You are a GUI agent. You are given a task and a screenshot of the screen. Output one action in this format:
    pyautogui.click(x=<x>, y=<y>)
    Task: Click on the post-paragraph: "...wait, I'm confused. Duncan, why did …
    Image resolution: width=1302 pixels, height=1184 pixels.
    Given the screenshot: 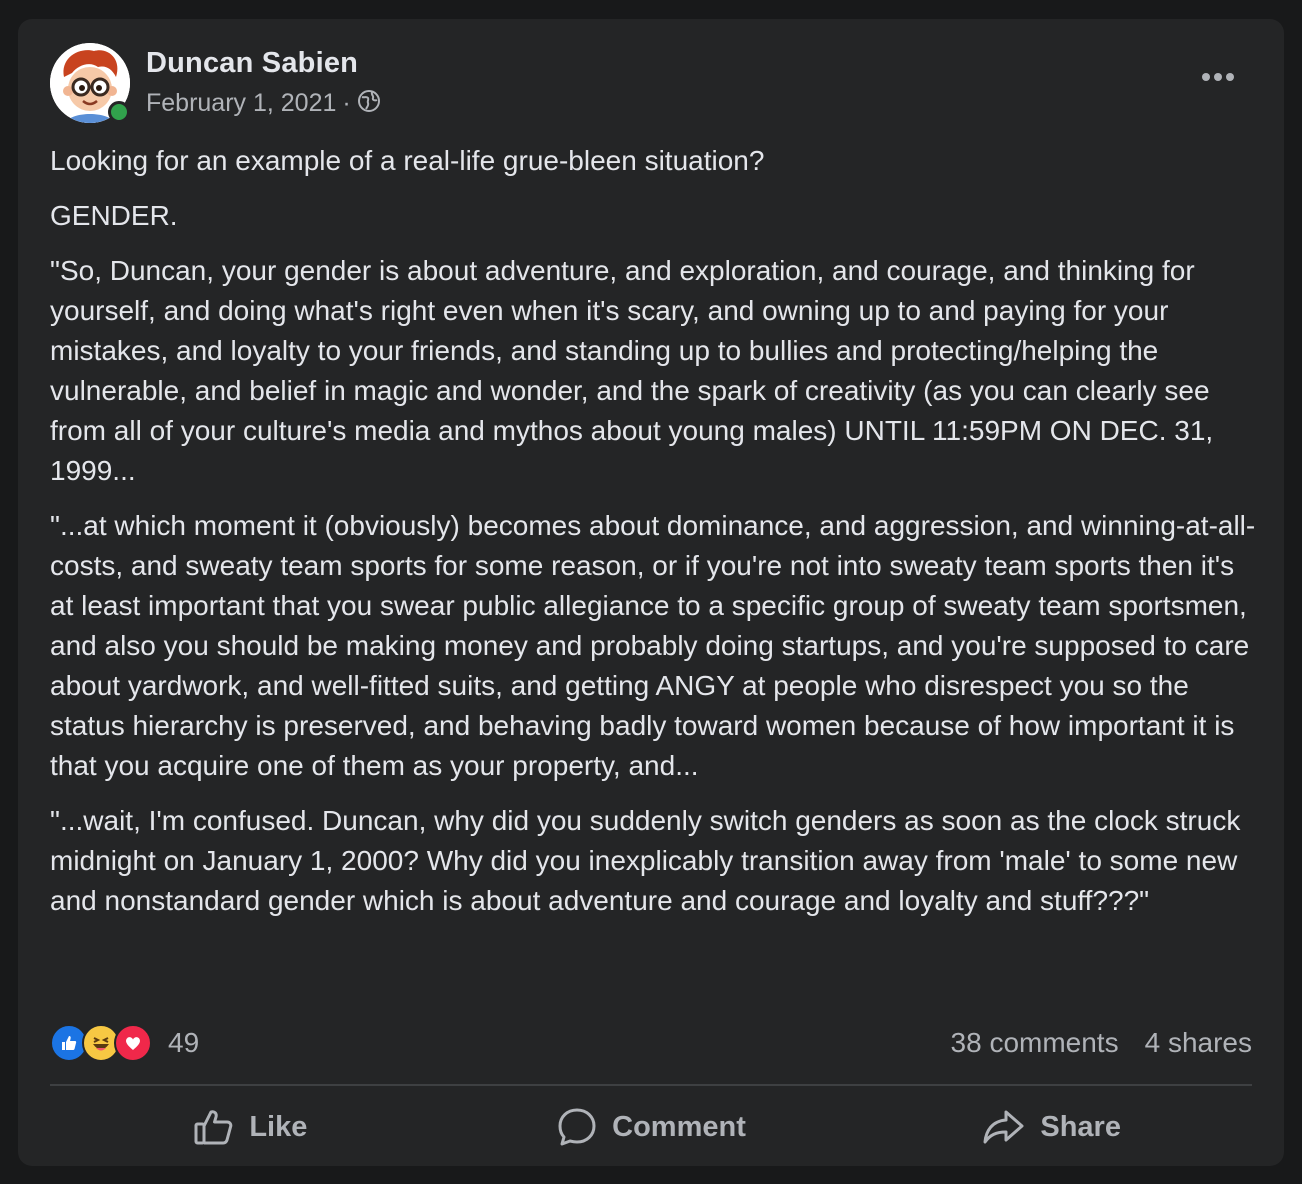 What is the action you would take?
    pyautogui.click(x=645, y=860)
    